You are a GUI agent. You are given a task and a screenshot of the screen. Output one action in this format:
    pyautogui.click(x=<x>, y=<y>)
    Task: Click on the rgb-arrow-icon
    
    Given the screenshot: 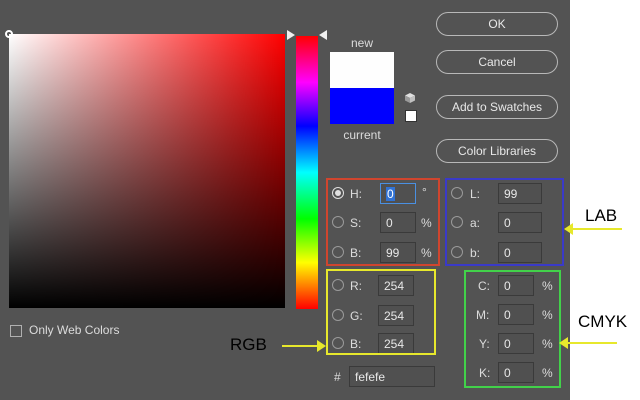 What is the action you would take?
    pyautogui.click(x=304, y=346)
    